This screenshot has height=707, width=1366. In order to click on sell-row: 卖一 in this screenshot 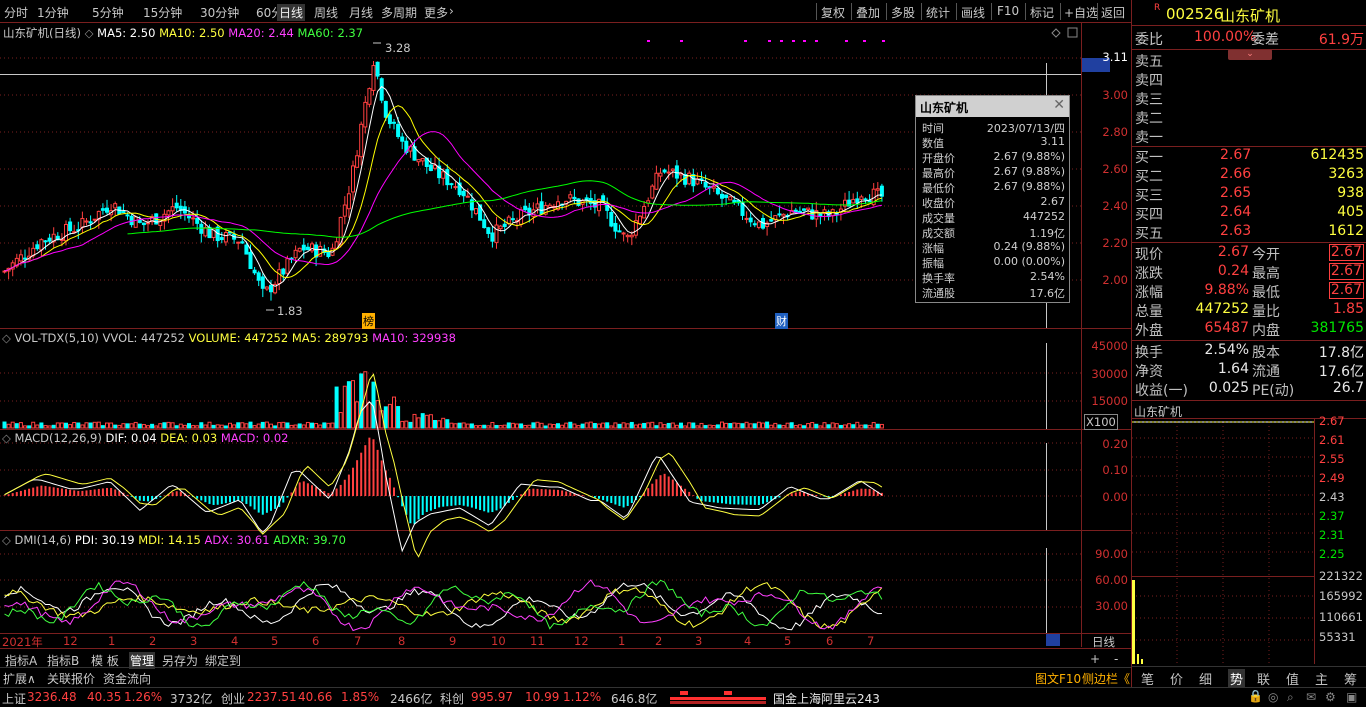, I will do `click(1149, 138)`.